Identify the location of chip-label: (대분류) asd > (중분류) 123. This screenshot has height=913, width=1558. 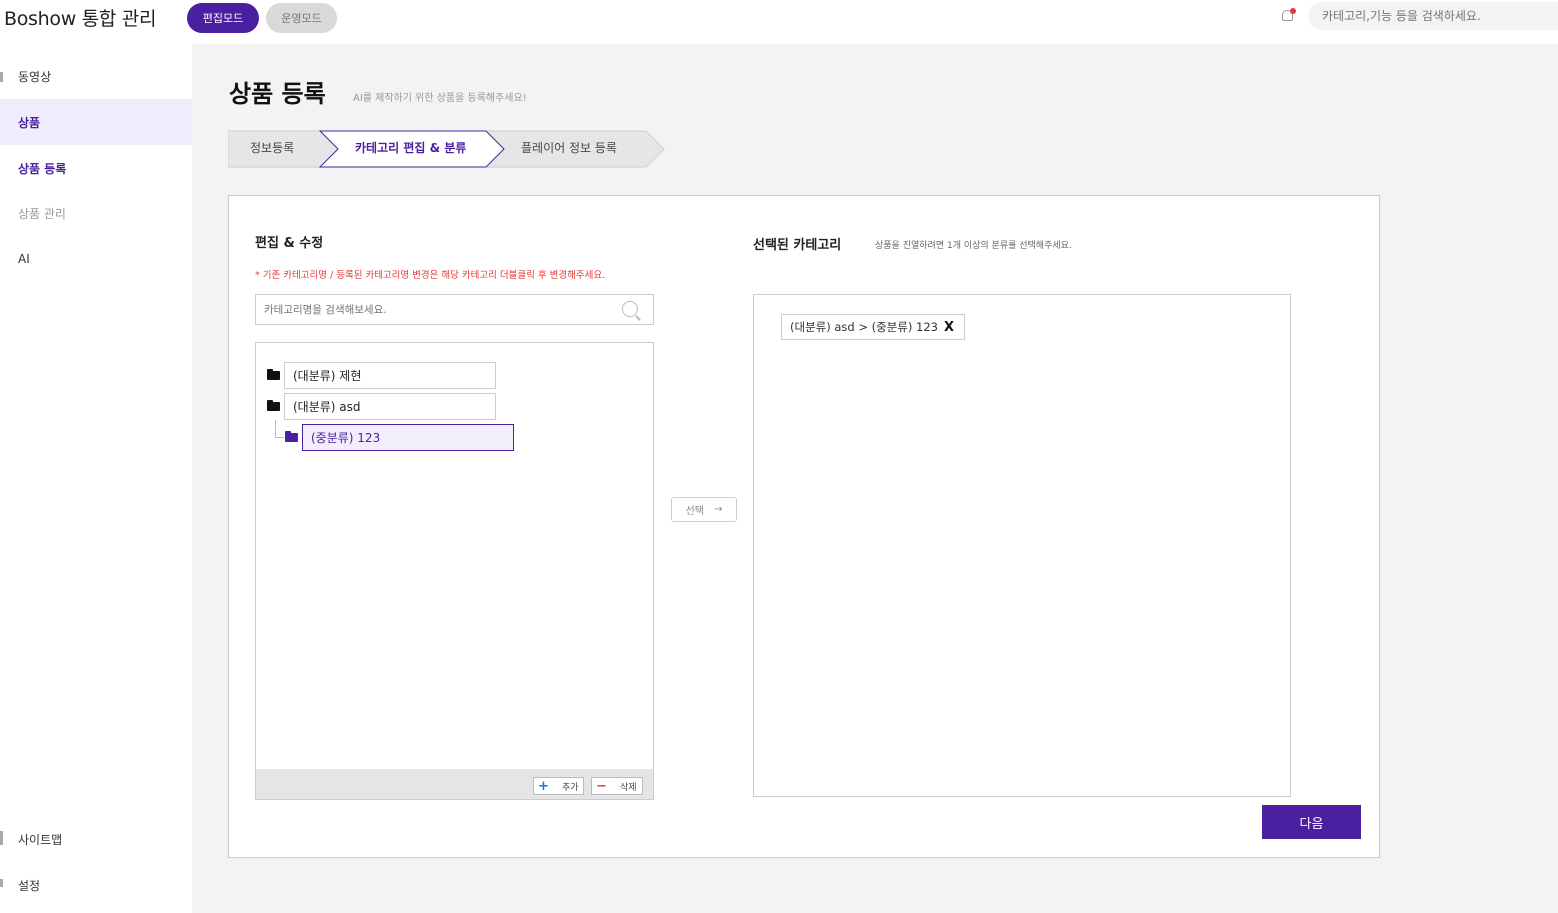
(864, 327).